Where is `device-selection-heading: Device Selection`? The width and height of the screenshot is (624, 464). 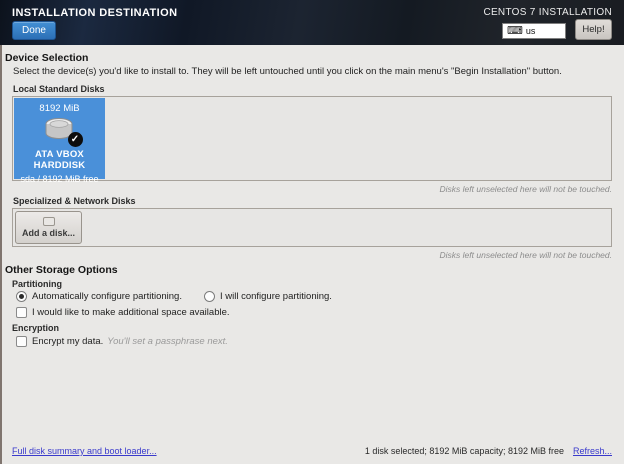 device-selection-heading: Device Selection is located at coordinates (47, 58).